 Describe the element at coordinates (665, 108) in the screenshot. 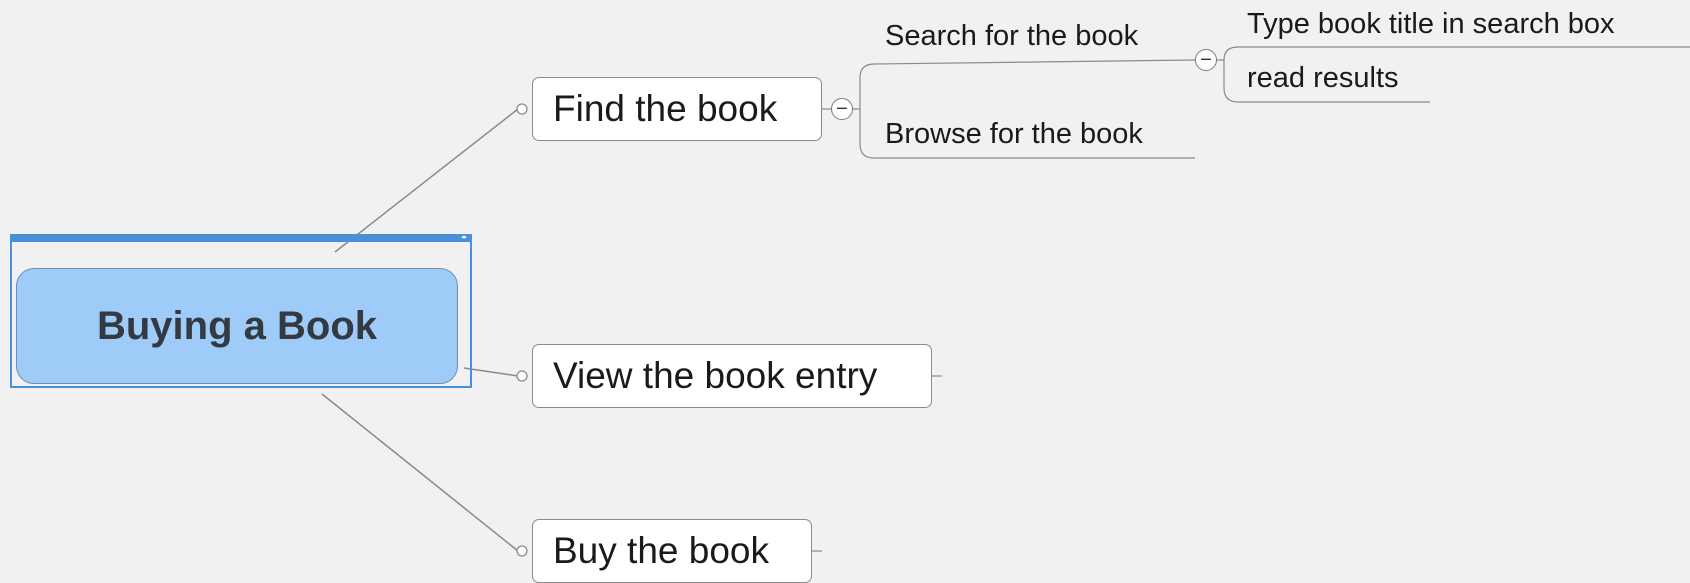

I see `topic-find-label: Find the book` at that location.